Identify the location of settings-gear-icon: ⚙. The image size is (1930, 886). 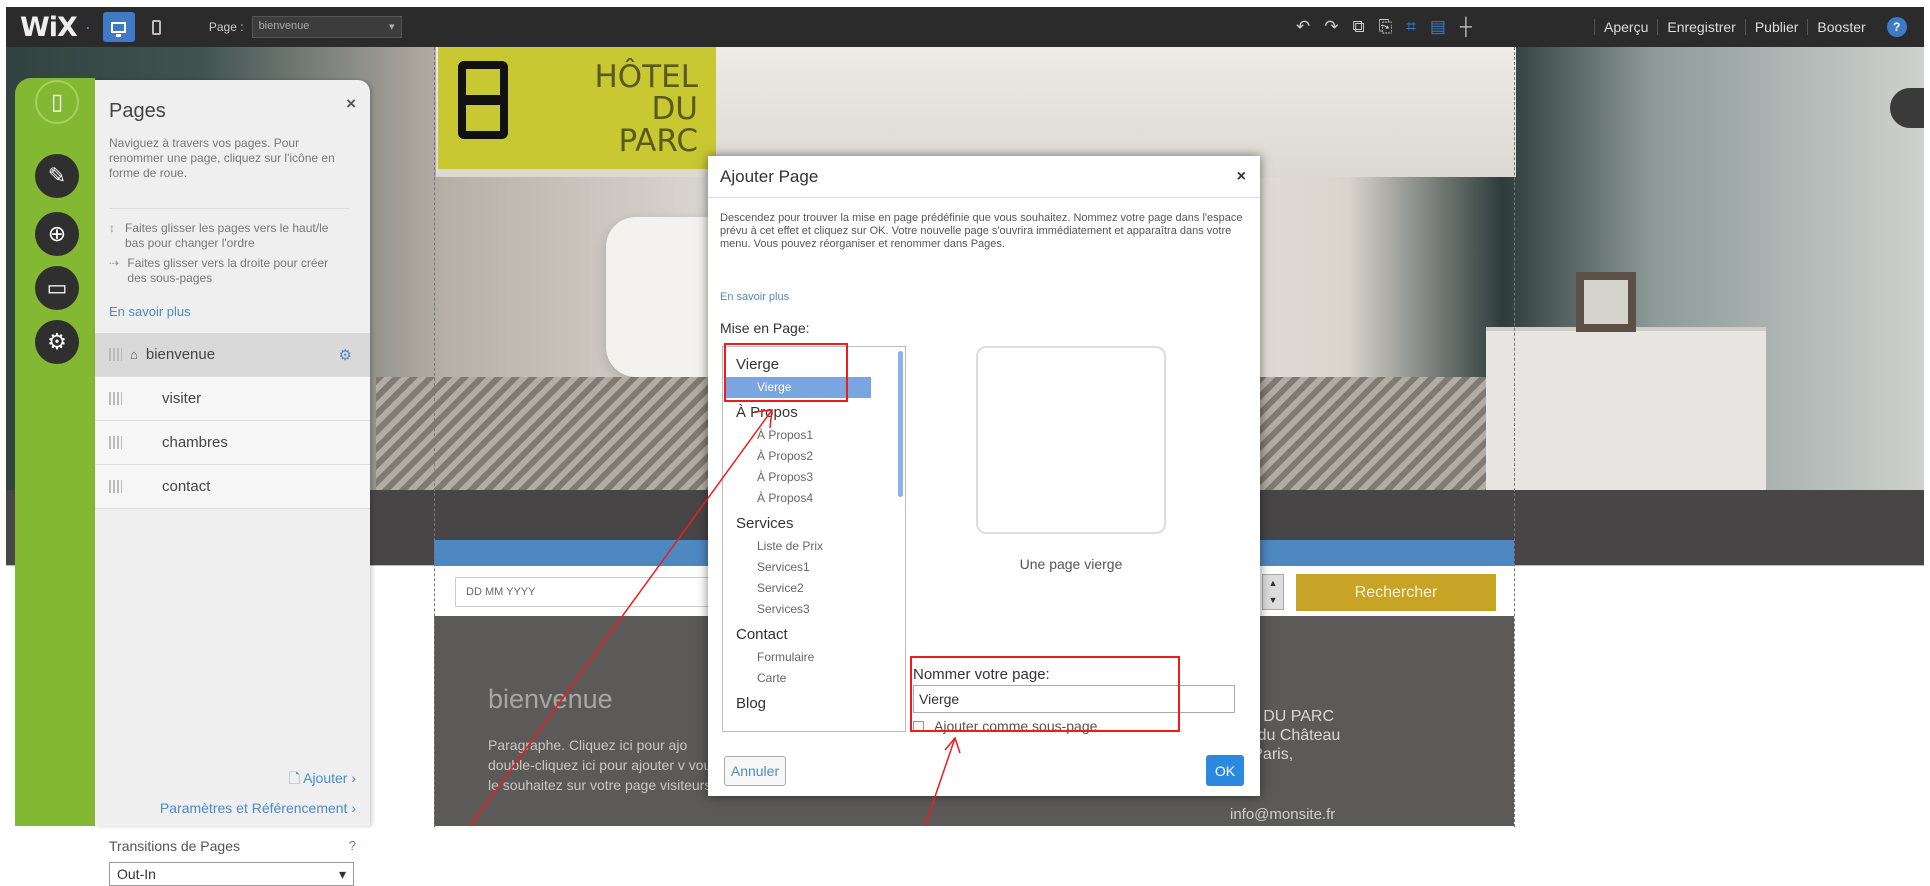
(57, 342).